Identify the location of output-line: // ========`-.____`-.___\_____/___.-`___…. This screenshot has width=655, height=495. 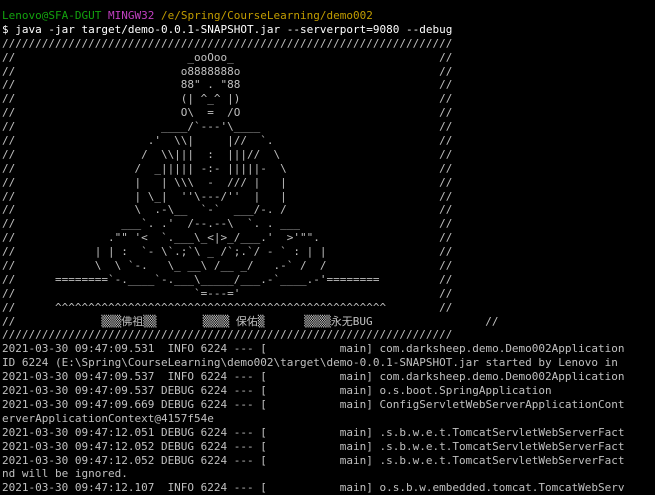
(227, 279).